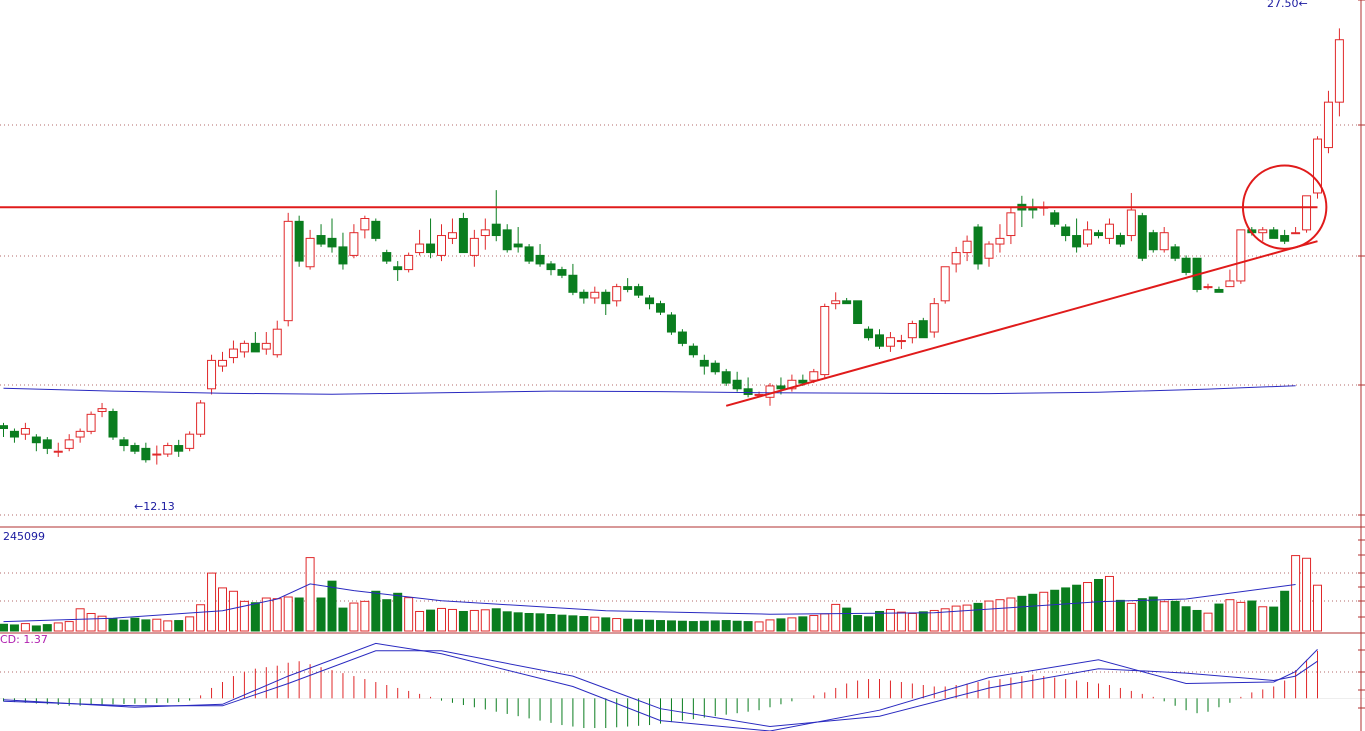 The height and width of the screenshot is (731, 1365). Describe the element at coordinates (649, 390) in the screenshot. I see `price-moving-average` at that location.